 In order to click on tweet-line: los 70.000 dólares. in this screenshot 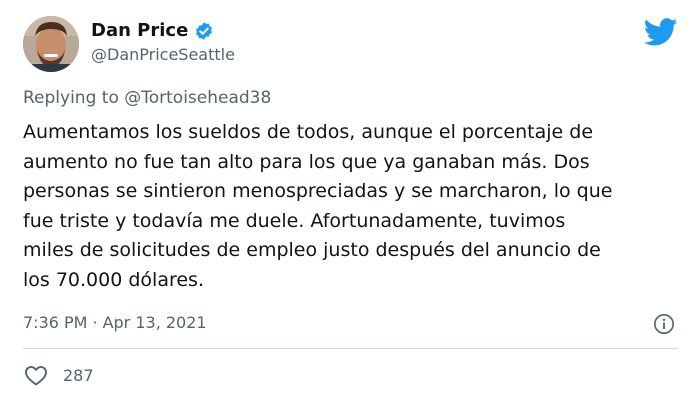, I will do `click(113, 279)`.